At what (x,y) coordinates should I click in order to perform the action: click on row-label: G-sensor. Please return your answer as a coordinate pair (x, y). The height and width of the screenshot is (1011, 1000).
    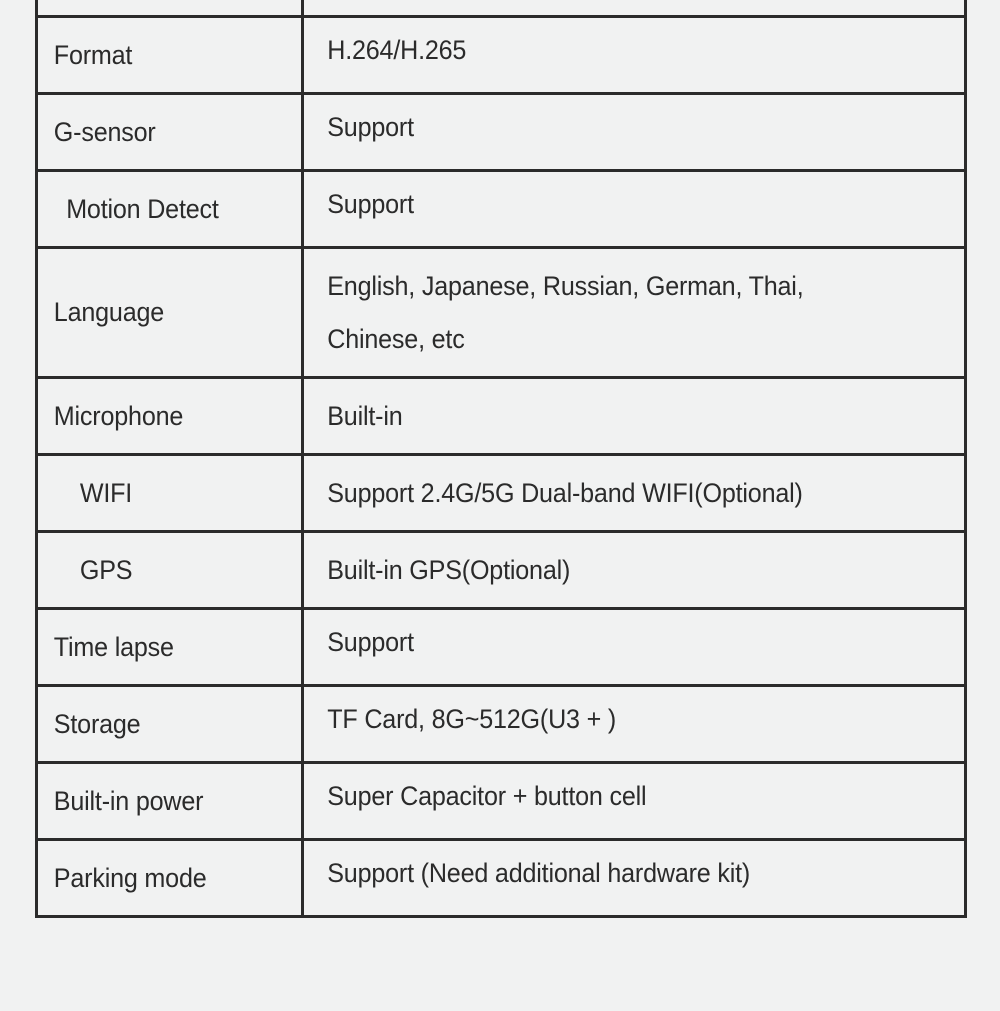
    Looking at the image, I should click on (104, 131).